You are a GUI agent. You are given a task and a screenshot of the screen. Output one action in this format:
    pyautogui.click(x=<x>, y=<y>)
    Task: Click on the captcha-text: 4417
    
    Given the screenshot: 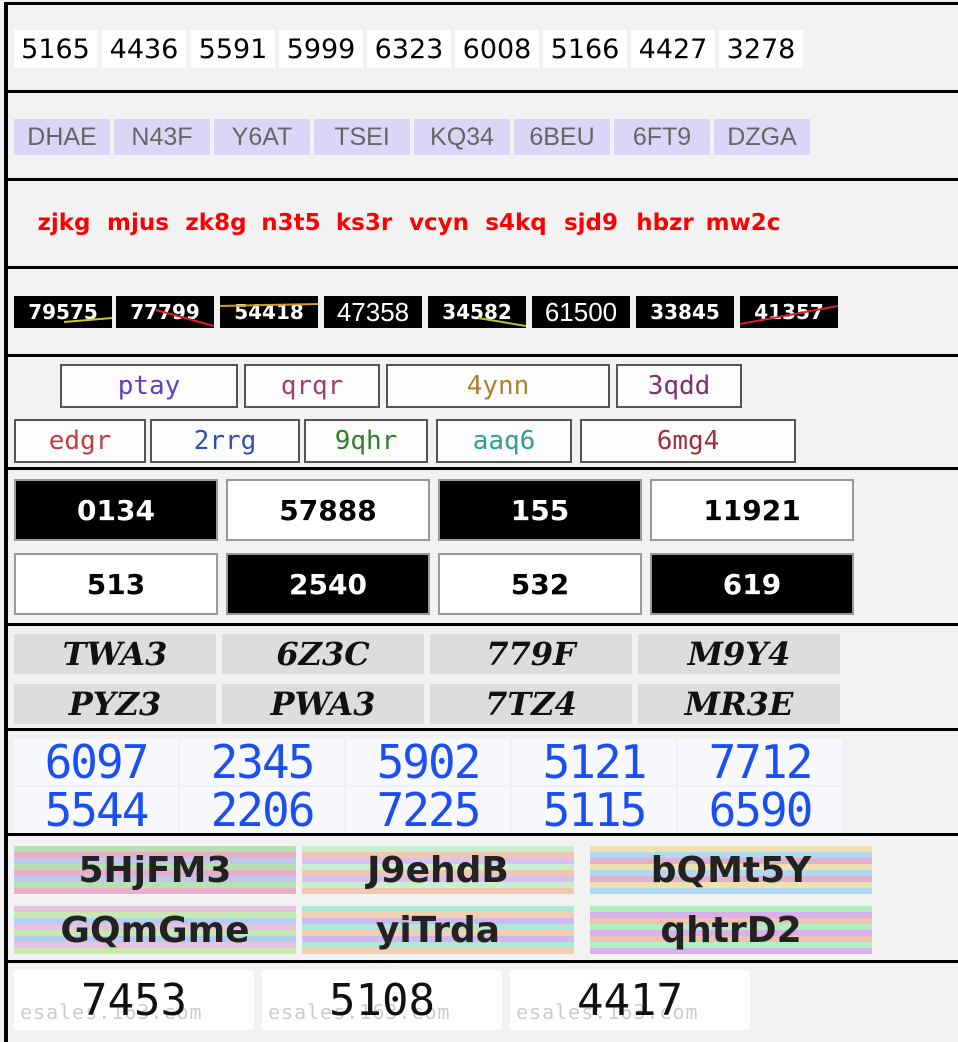 What is the action you would take?
    pyautogui.click(x=630, y=1000)
    